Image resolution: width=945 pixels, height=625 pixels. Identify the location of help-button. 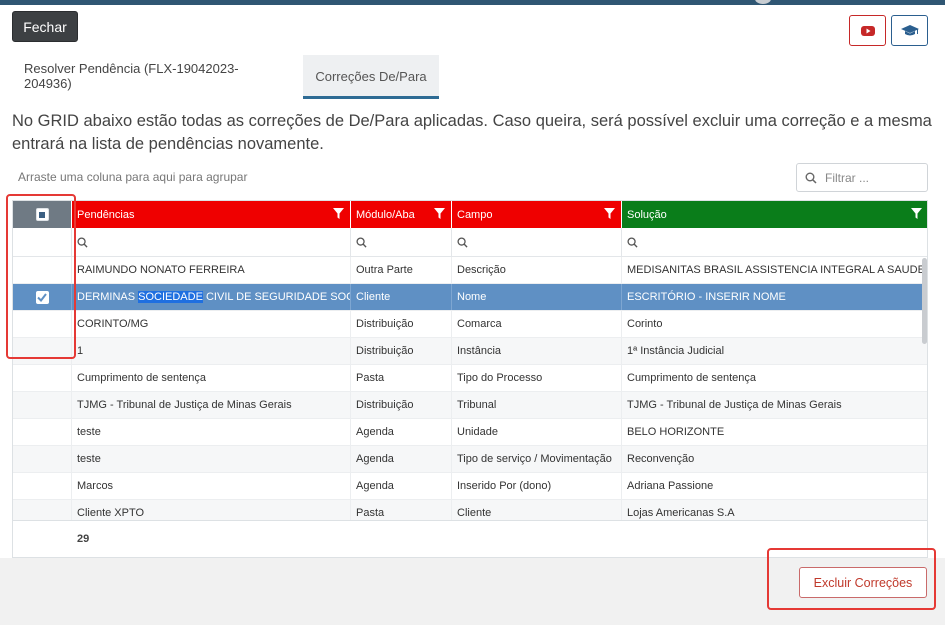
(909, 30).